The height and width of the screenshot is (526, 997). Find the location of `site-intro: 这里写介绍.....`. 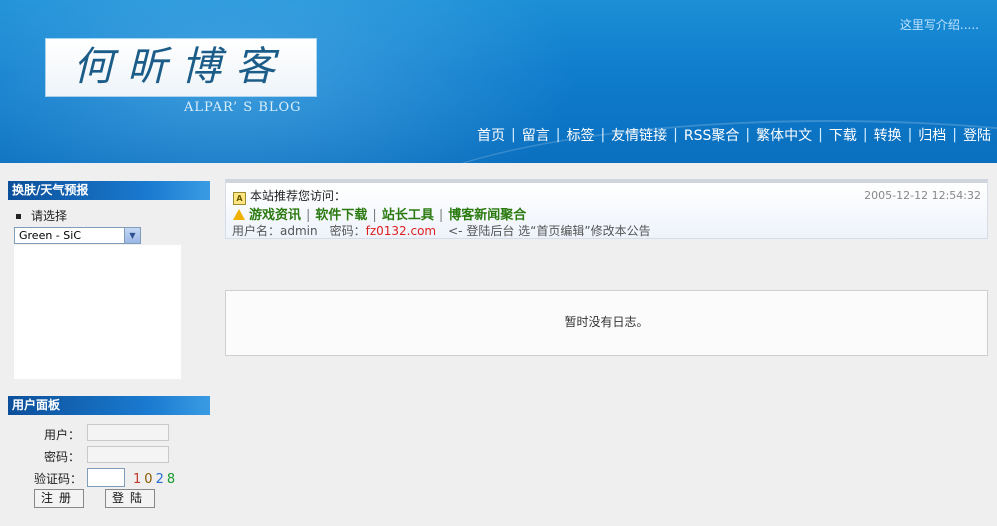

site-intro: 这里写介绍..... is located at coordinates (939, 25).